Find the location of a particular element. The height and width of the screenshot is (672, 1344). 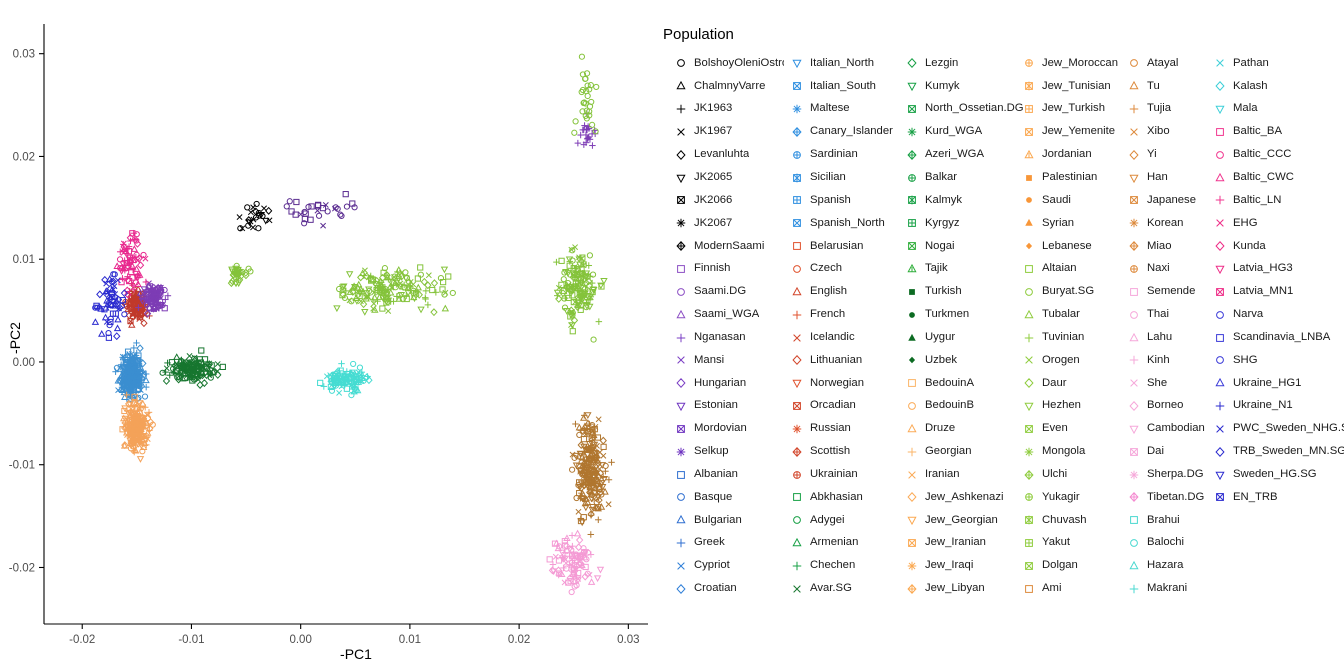

legend-item: Baltic_CCC is located at coordinates (1267, 154).